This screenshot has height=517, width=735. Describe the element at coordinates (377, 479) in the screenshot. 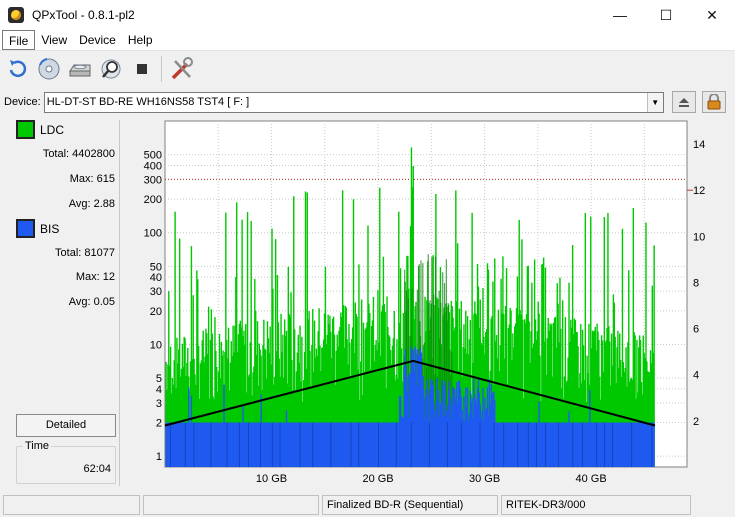

I see `x-axis-tick-label: 20 GB` at that location.